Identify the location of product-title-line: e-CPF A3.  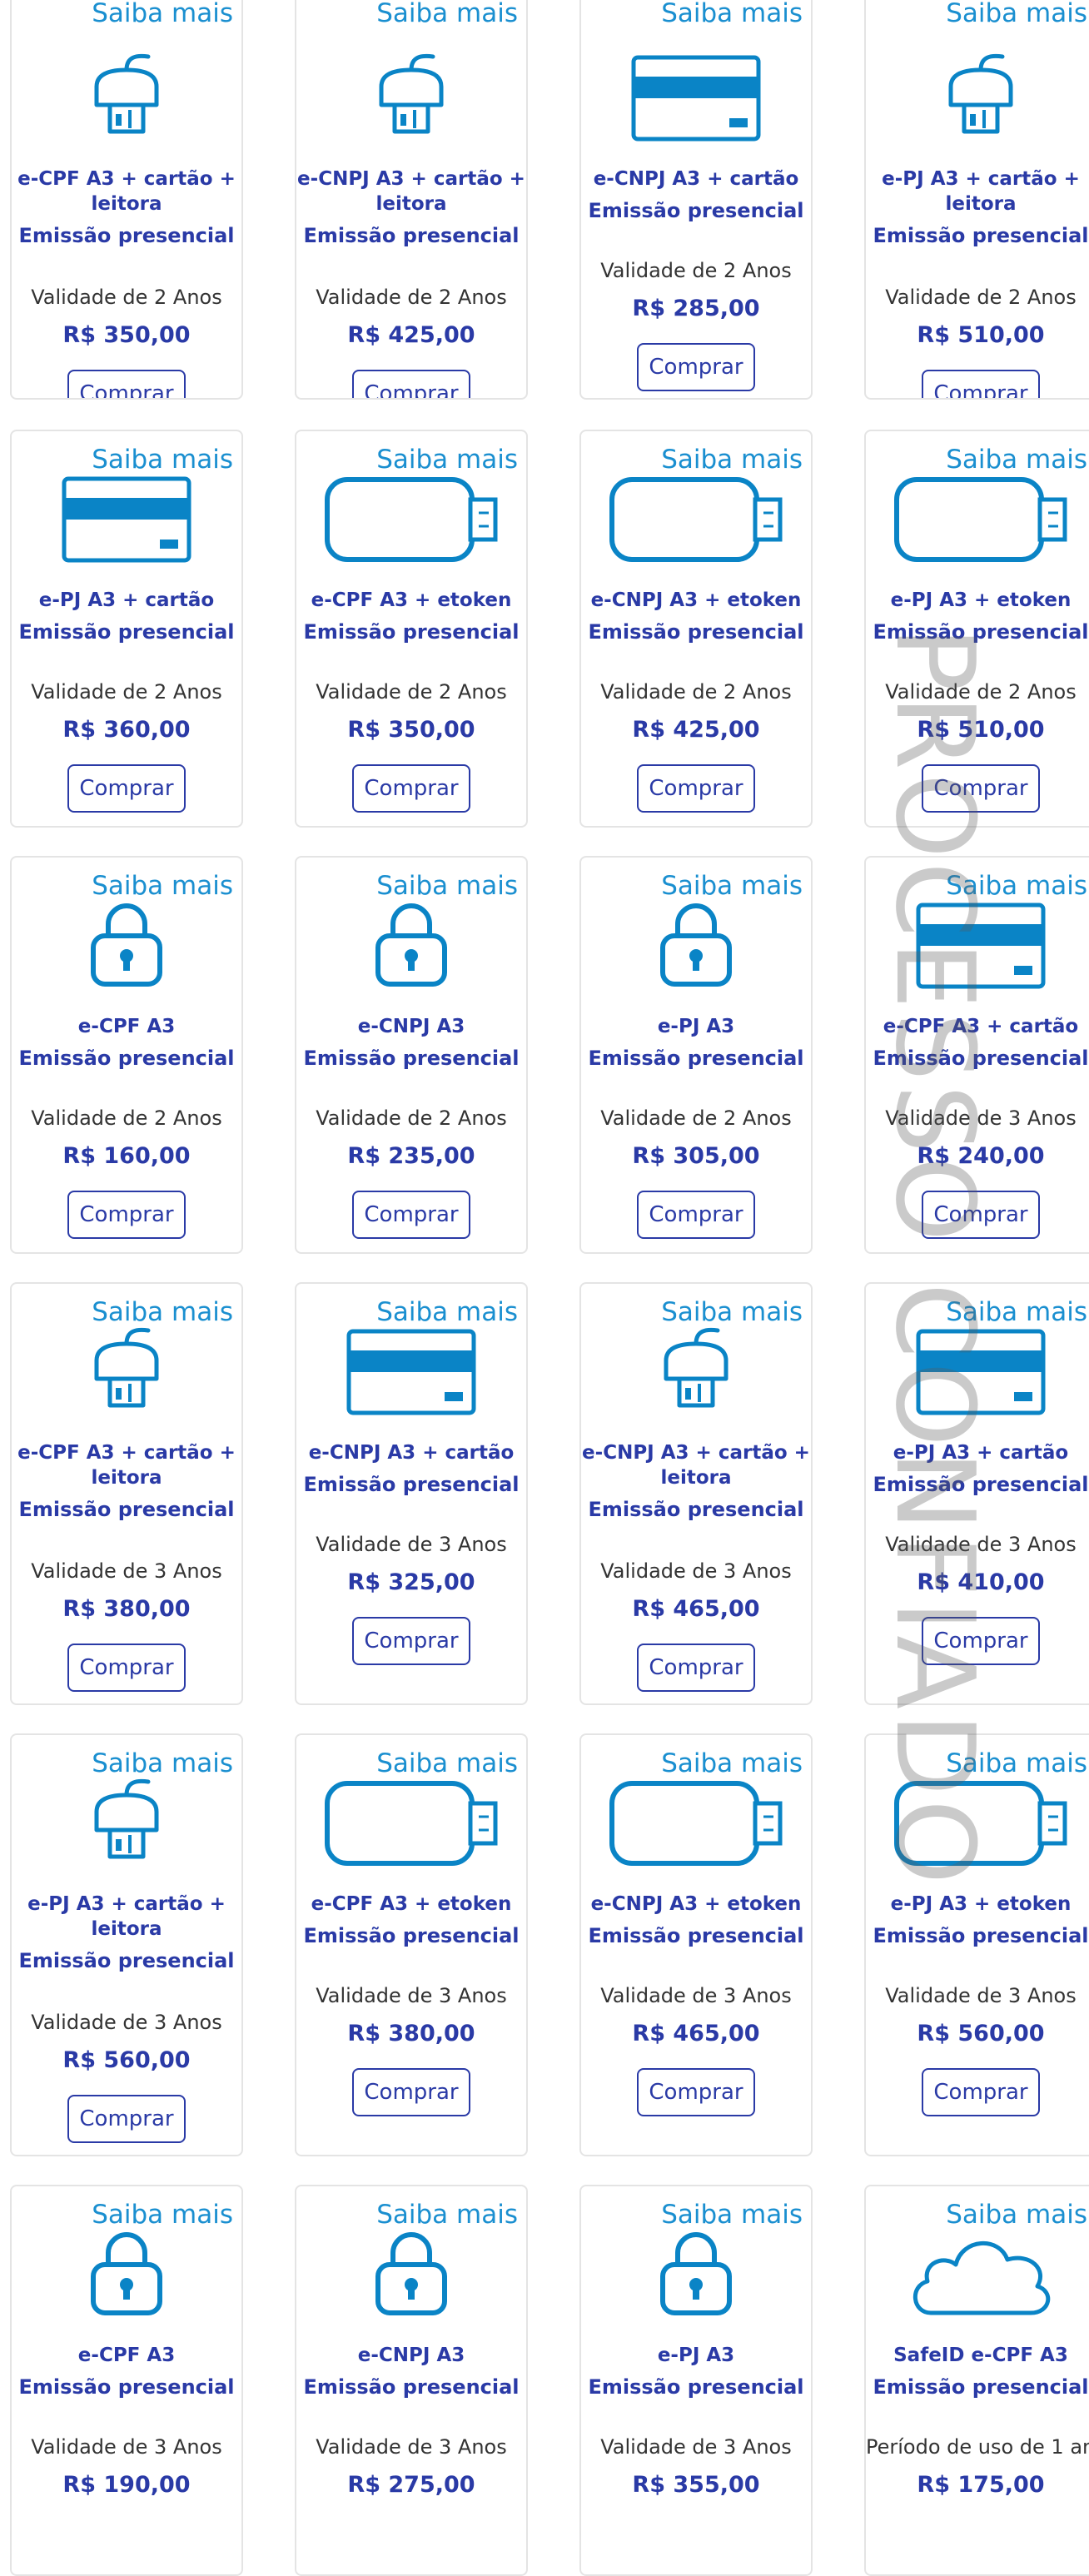
(126, 1026).